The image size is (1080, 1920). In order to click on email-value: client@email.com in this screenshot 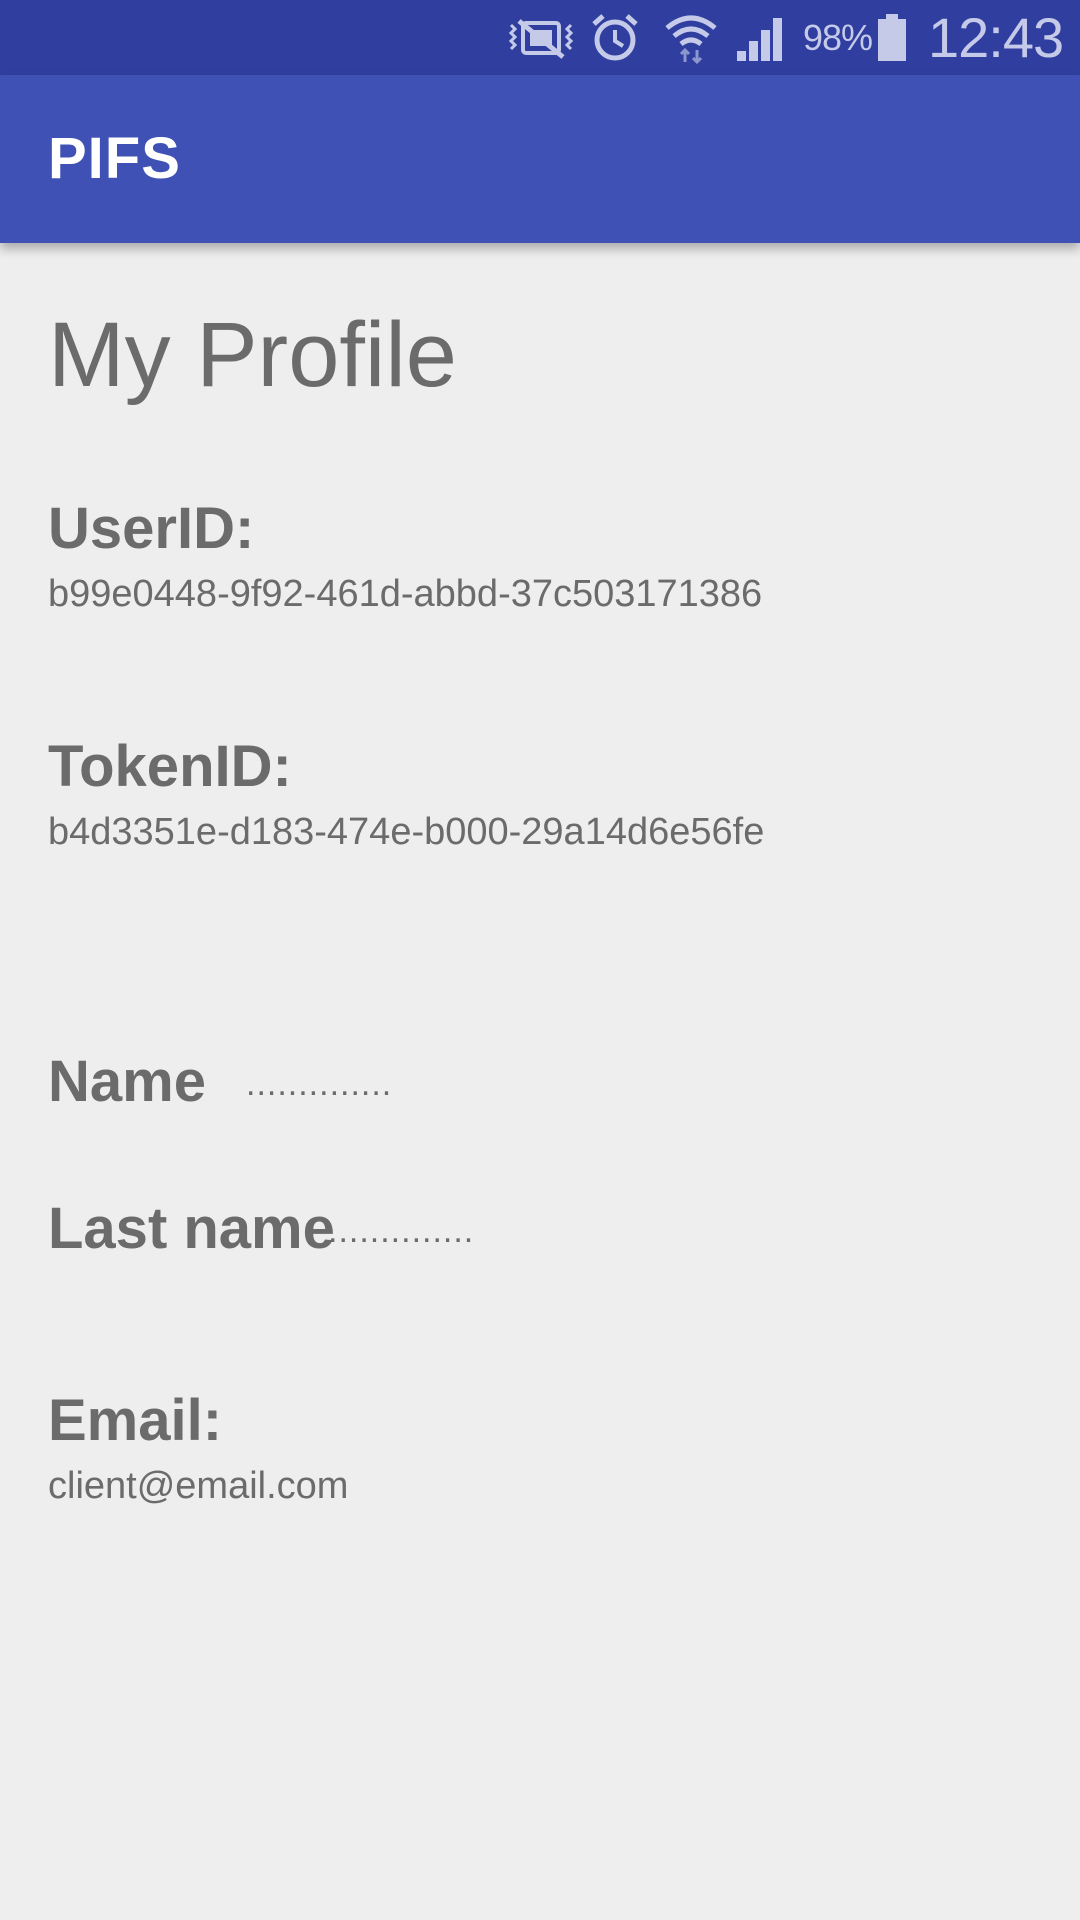, I will do `click(198, 1486)`.